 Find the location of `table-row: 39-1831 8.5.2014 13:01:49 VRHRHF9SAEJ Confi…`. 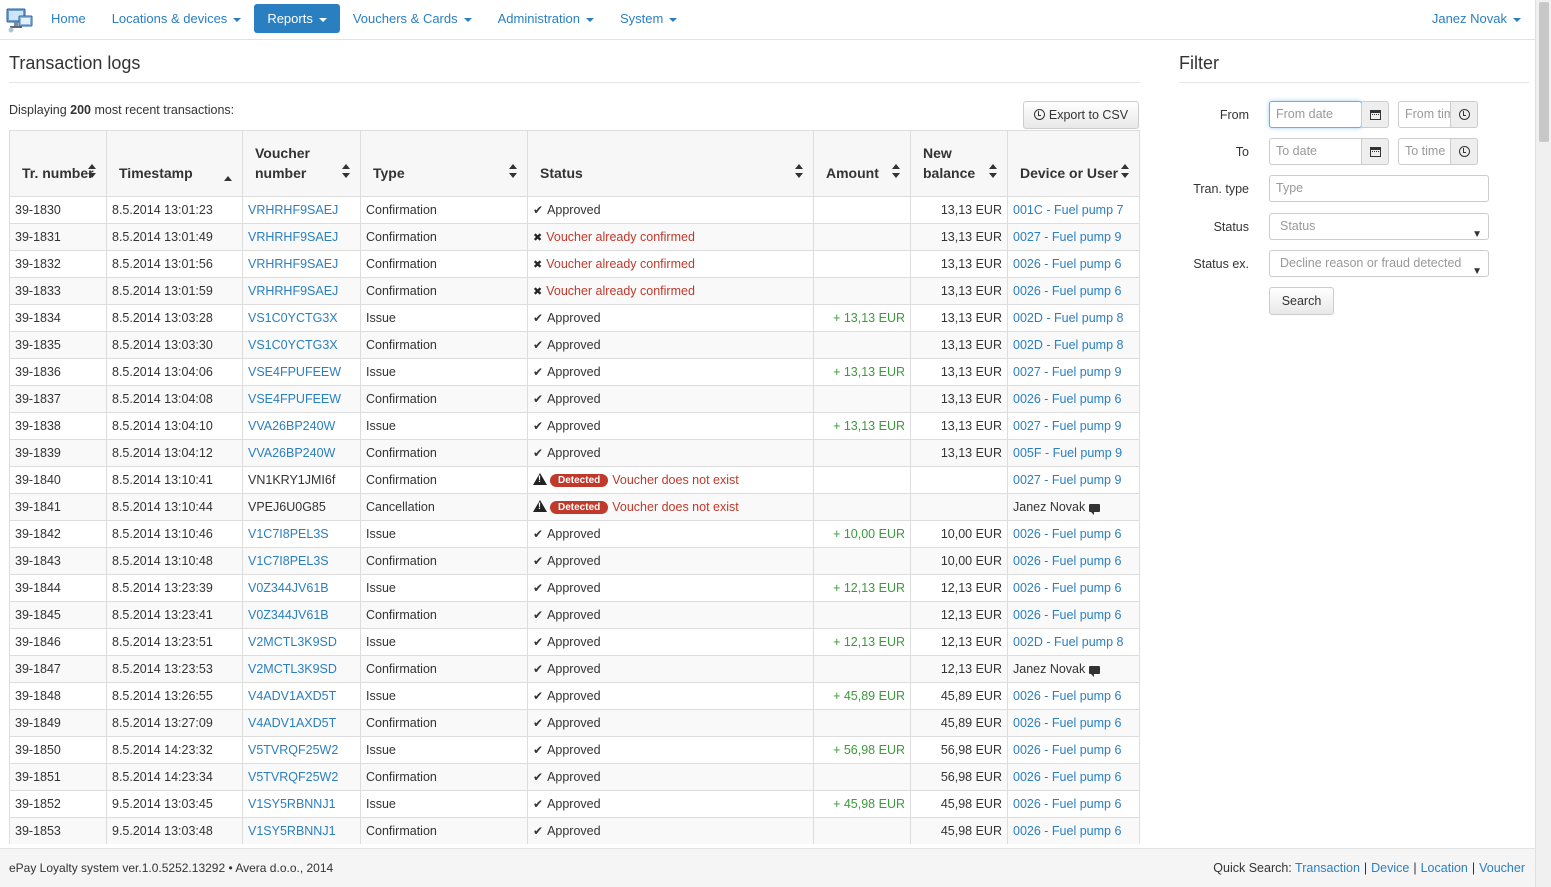

table-row: 39-1831 8.5.2014 13:01:49 VRHRHF9SAEJ Confi… is located at coordinates (574, 236).